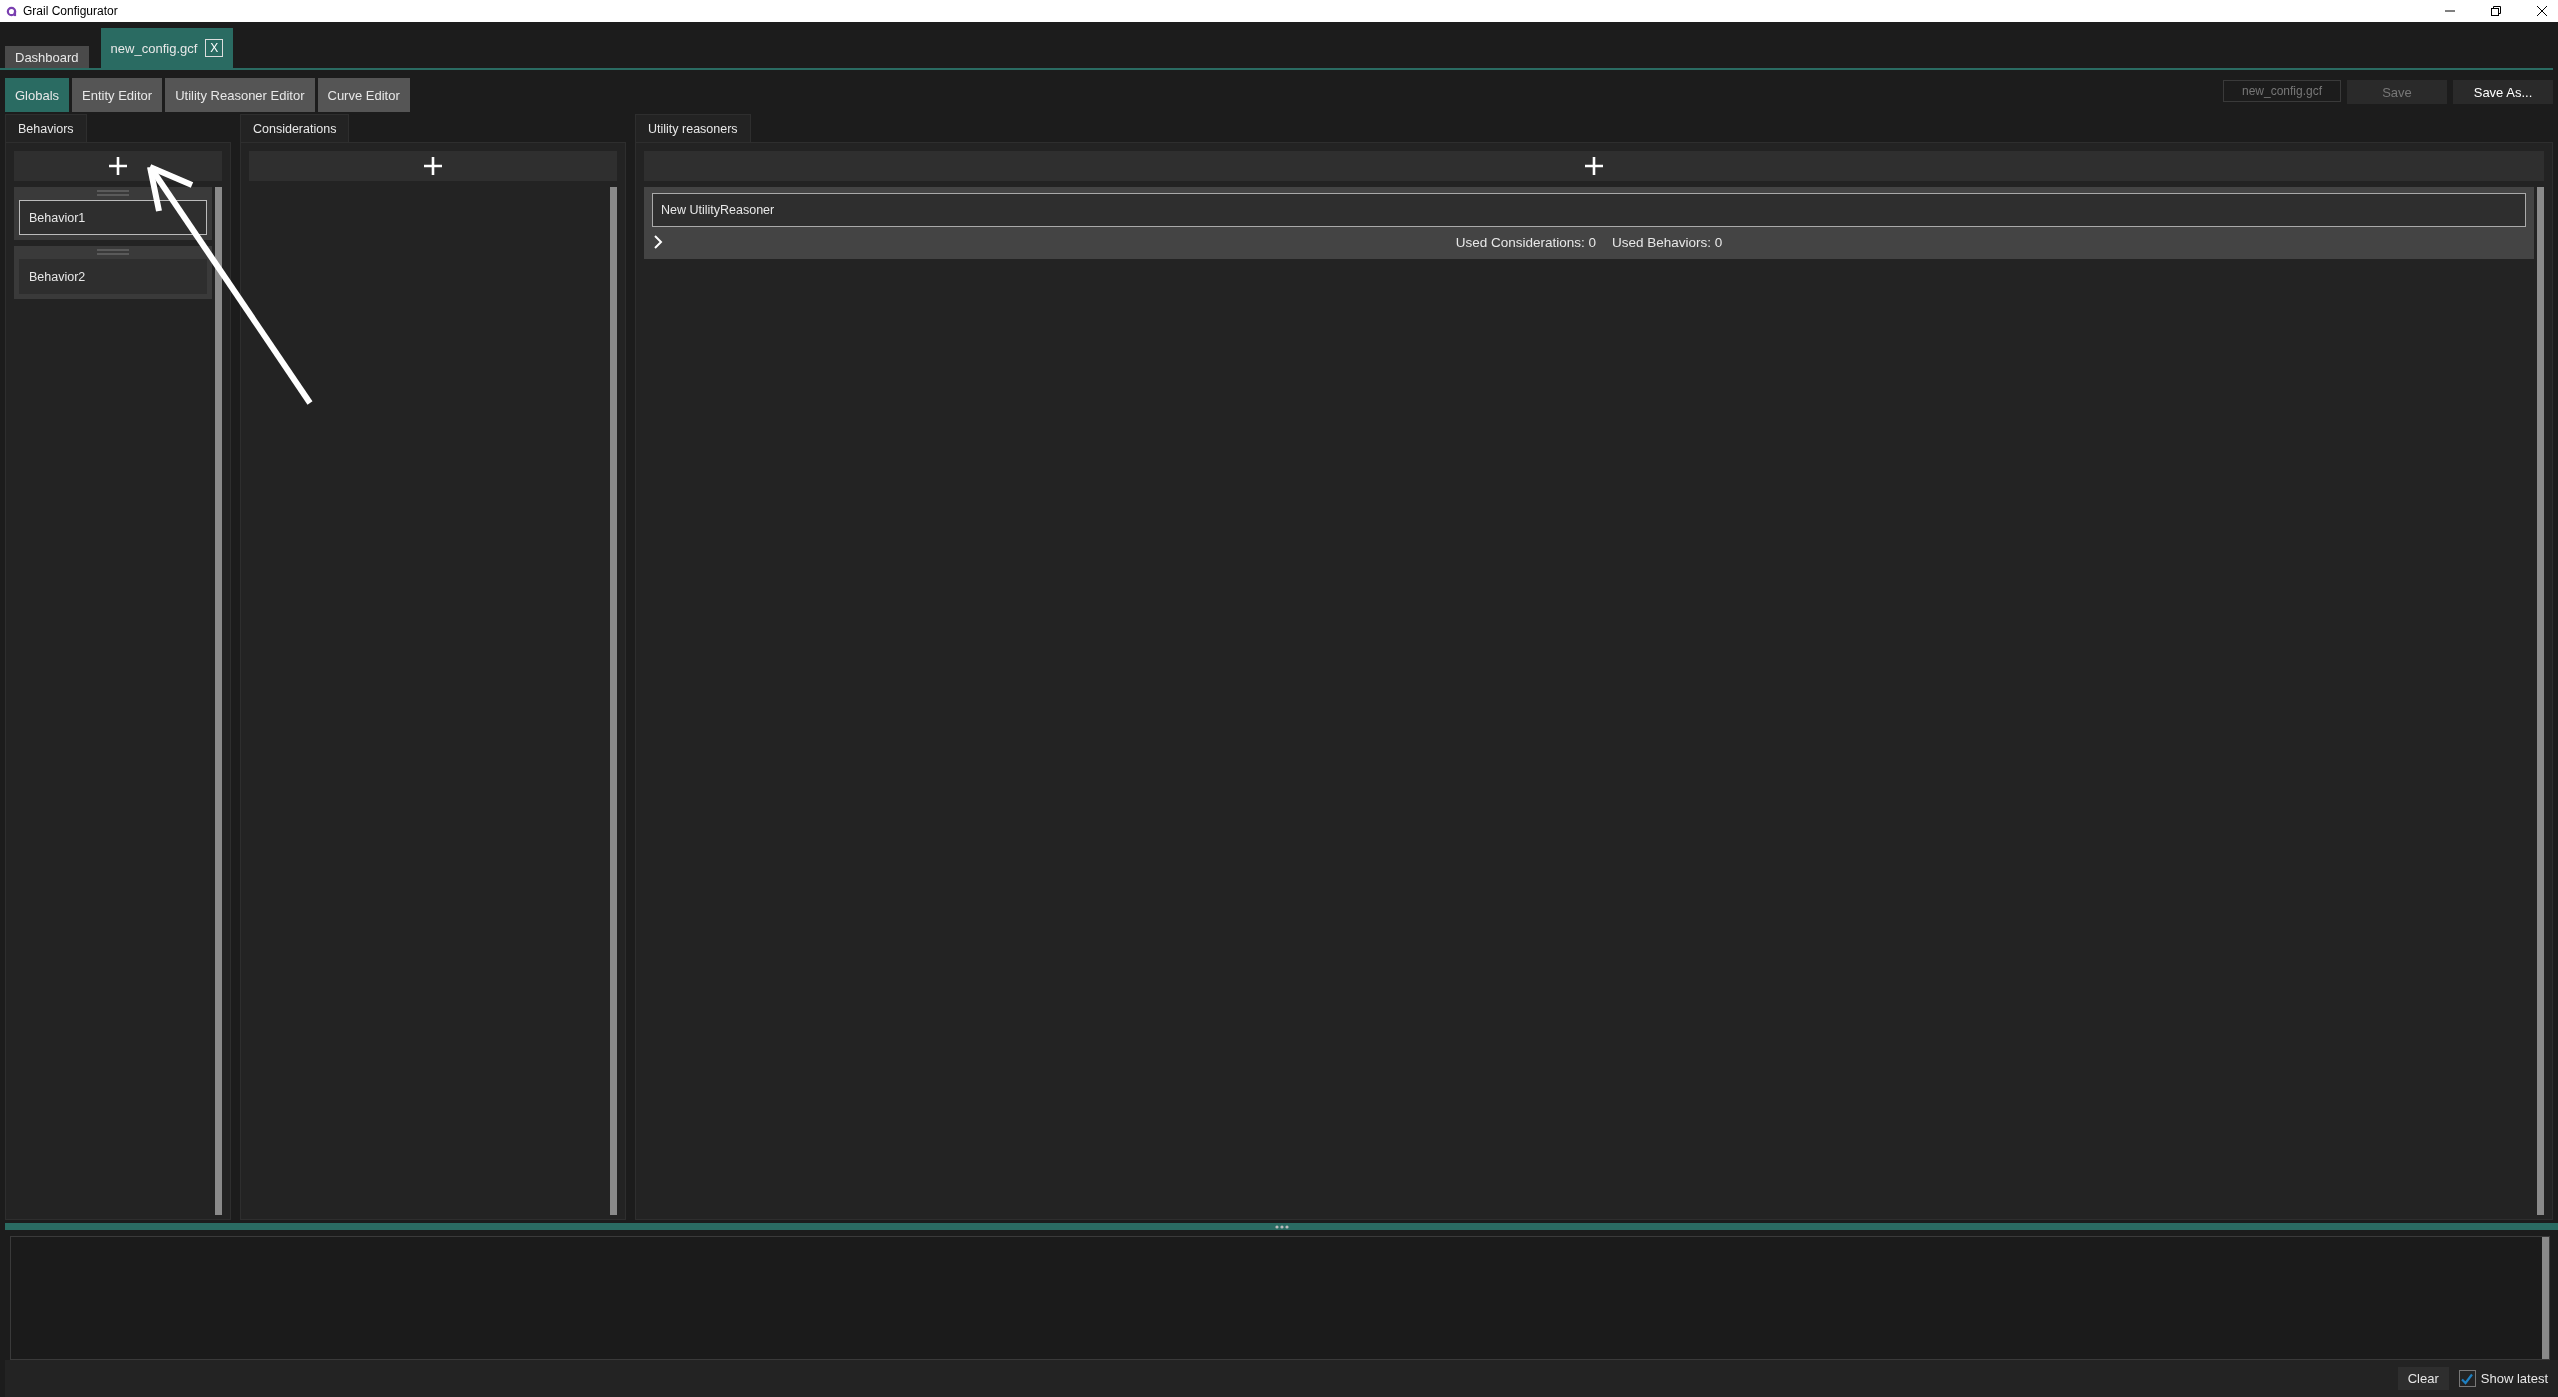 The width and height of the screenshot is (2558, 1397). Describe the element at coordinates (1589, 210) in the screenshot. I see `reasoner-name-field: New UtilityReasoner` at that location.